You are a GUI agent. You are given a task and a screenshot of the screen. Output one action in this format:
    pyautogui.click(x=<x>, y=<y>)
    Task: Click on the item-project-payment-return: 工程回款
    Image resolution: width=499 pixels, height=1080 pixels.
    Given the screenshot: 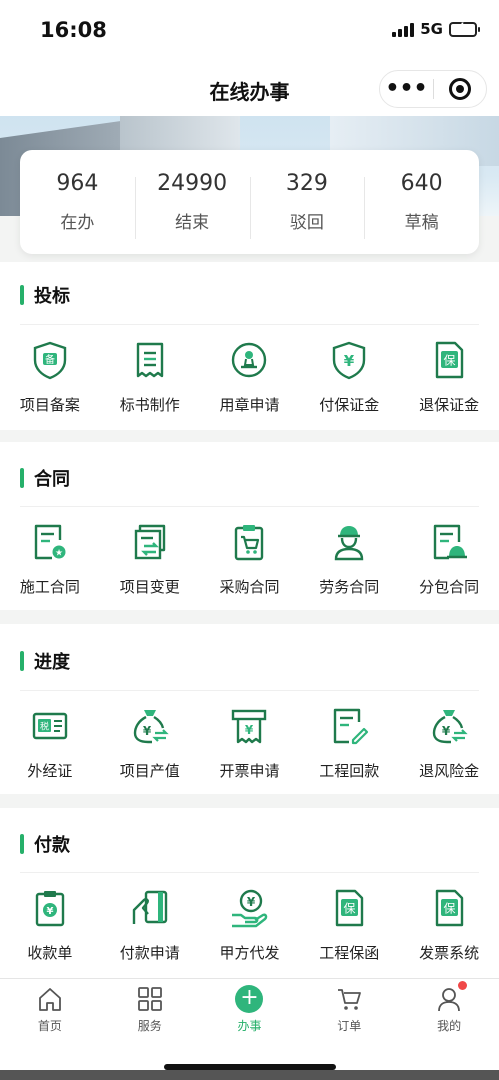 What is the action you would take?
    pyautogui.click(x=349, y=743)
    